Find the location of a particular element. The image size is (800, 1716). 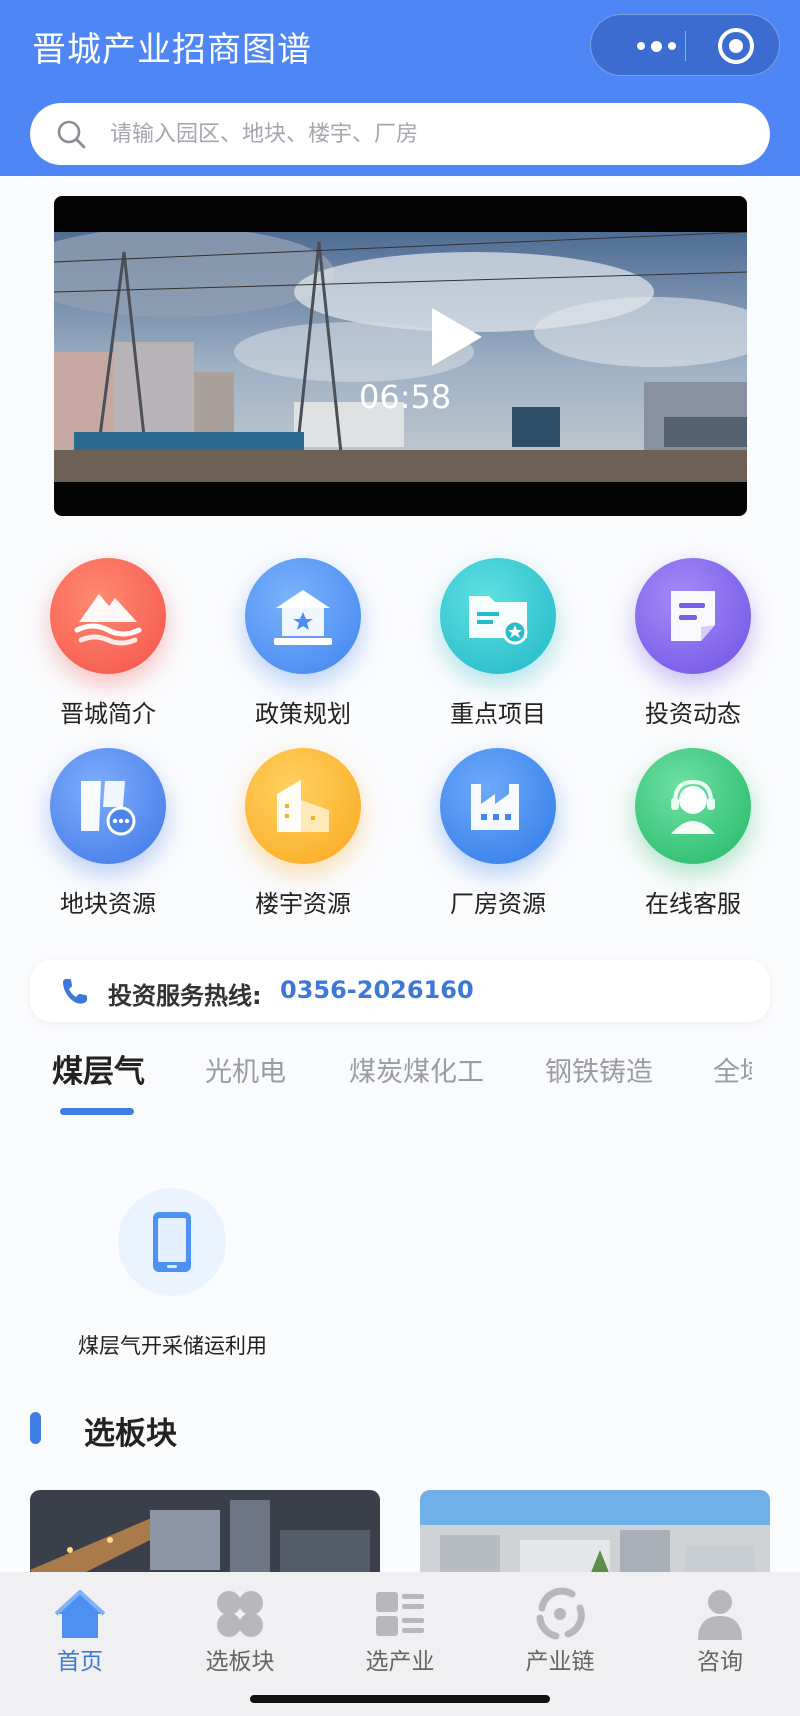

subcategory-label: 煤层气开采储运利用 is located at coordinates (172, 1345).